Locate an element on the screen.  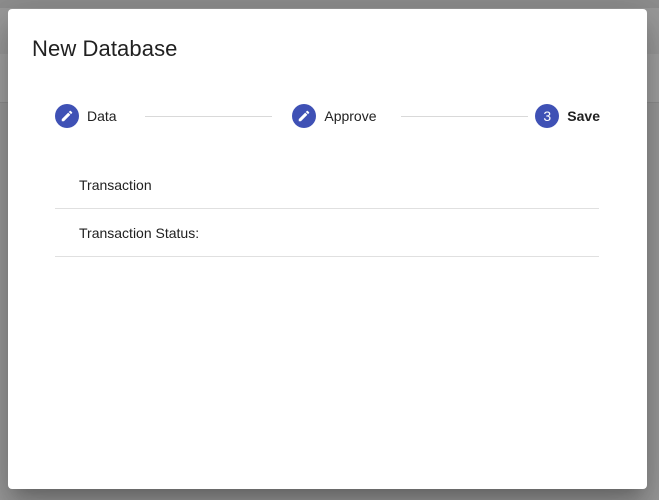
step-save: 3 Save is located at coordinates (567, 116).